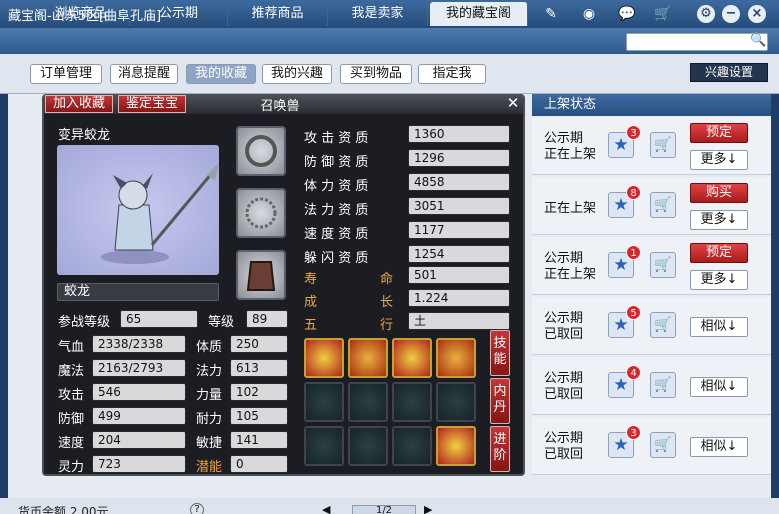 The image size is (779, 514). Describe the element at coordinates (197, 508) in the screenshot. I see `help-icon: ?` at that location.